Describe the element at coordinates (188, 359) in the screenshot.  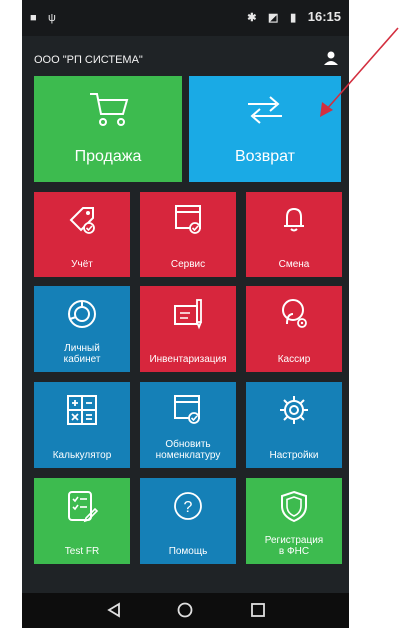
I see `inventory-label: Инвентаризация` at that location.